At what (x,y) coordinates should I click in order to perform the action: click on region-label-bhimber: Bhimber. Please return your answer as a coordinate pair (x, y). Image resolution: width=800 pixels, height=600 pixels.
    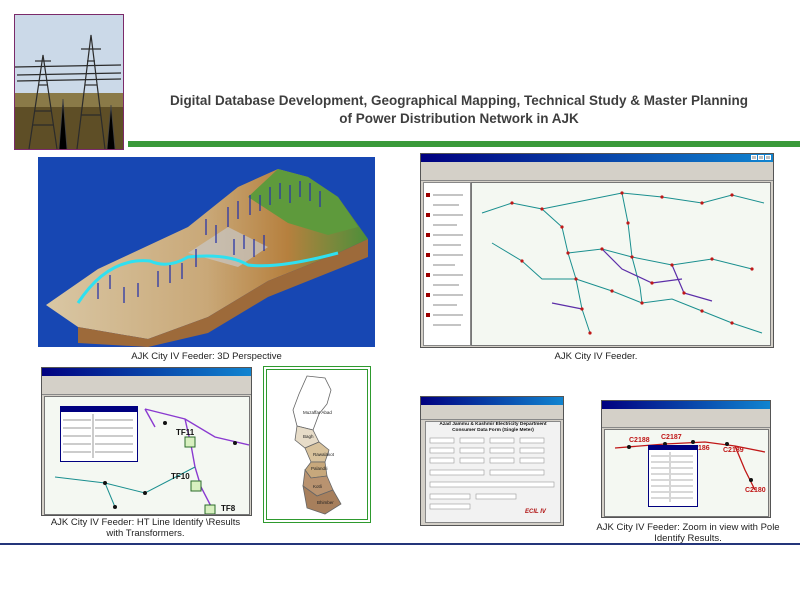
    Looking at the image, I should click on (325, 502).